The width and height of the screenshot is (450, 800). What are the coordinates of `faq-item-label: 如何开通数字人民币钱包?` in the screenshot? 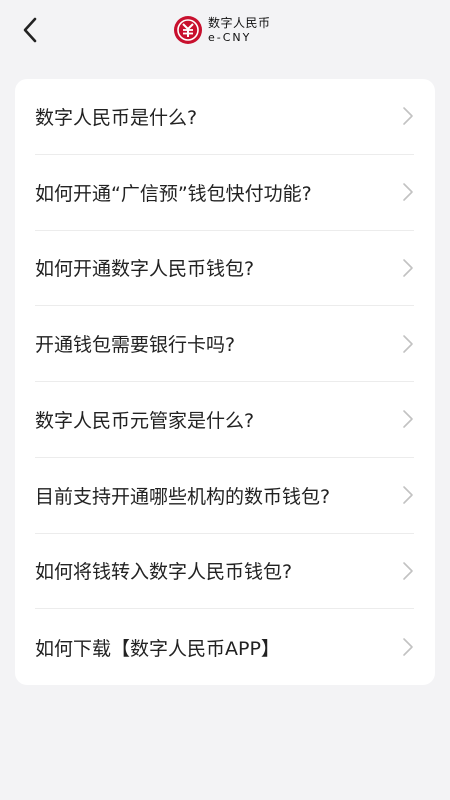 It's located at (145, 269).